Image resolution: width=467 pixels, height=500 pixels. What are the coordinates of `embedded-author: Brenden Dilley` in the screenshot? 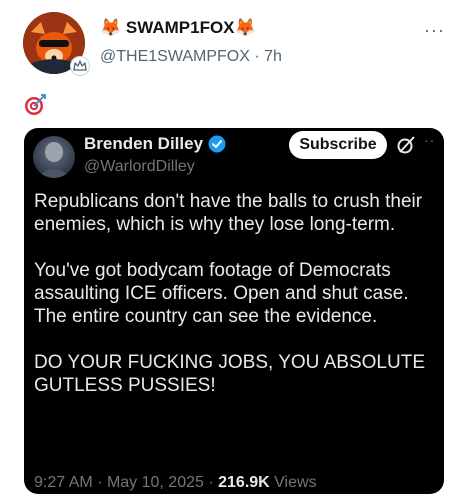 It's located at (155, 144).